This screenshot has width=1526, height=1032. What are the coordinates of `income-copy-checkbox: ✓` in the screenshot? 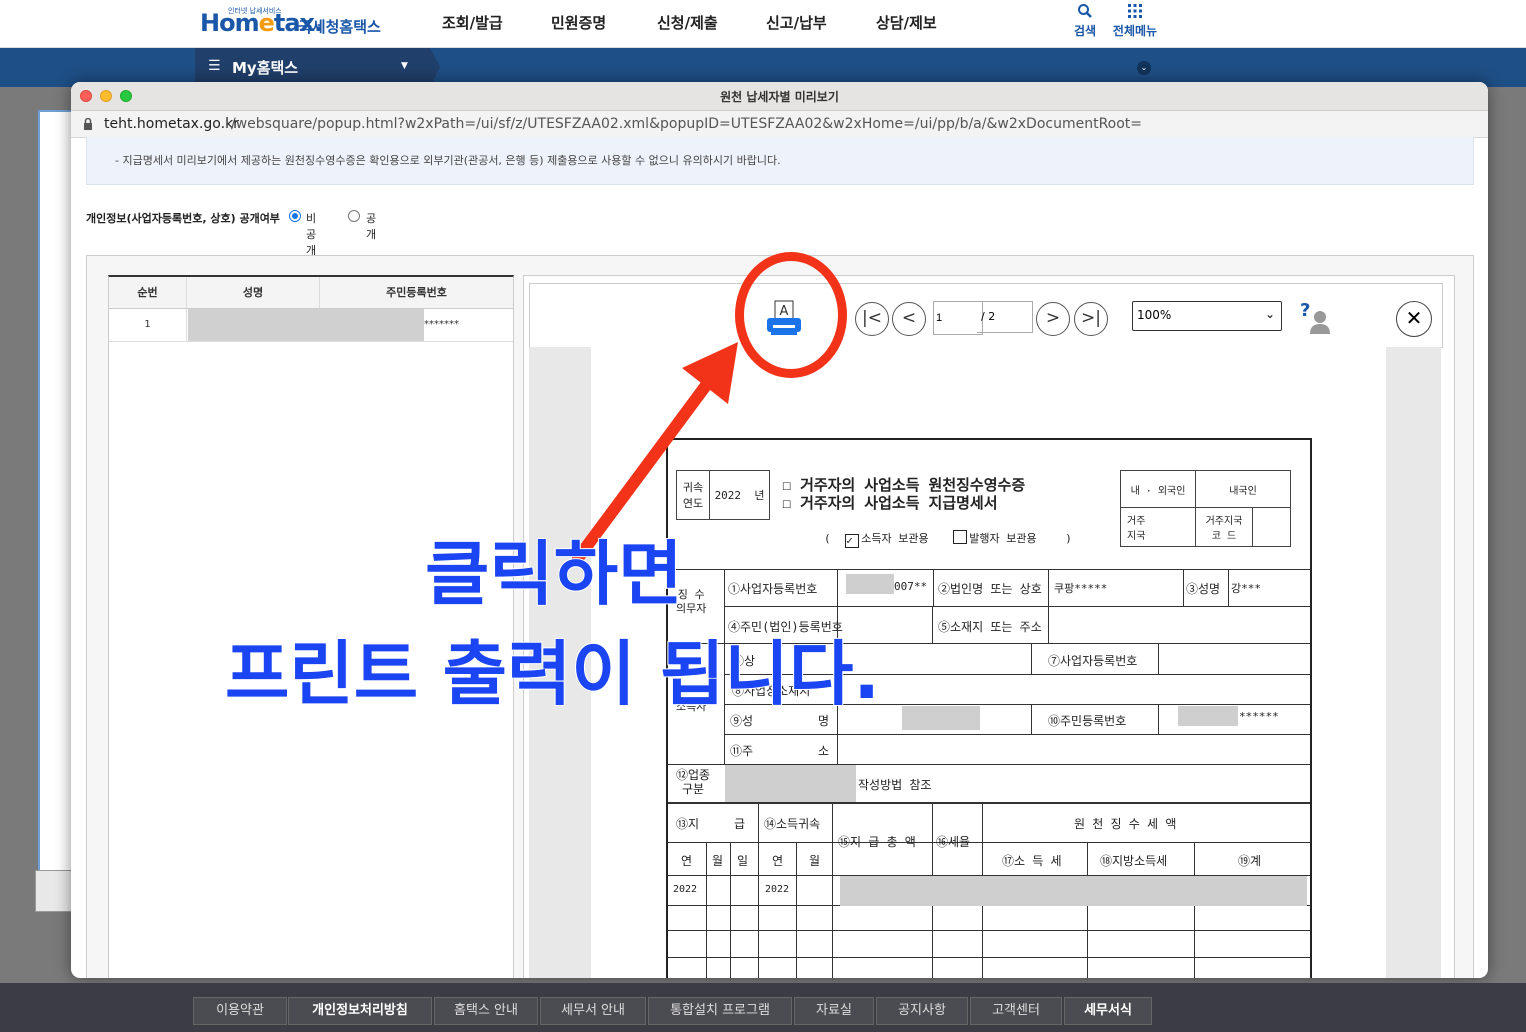 It's located at (852, 541).